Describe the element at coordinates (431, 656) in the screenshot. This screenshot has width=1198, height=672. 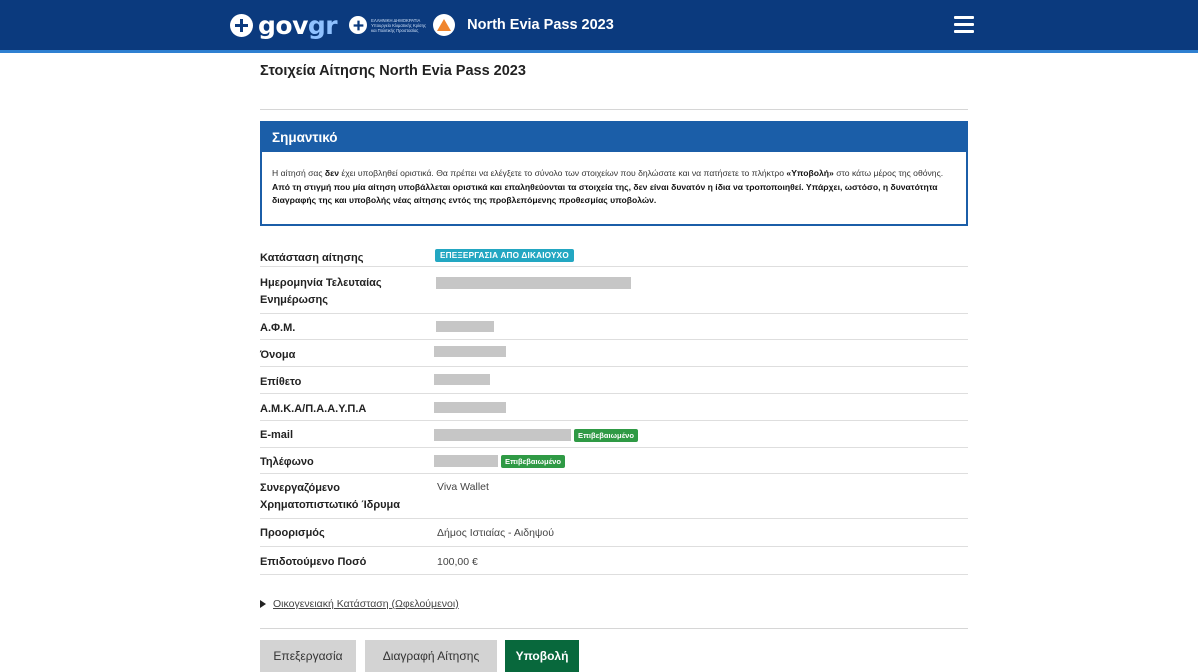
I see `delete-application-button: Διαγραφή Αίτησης` at that location.